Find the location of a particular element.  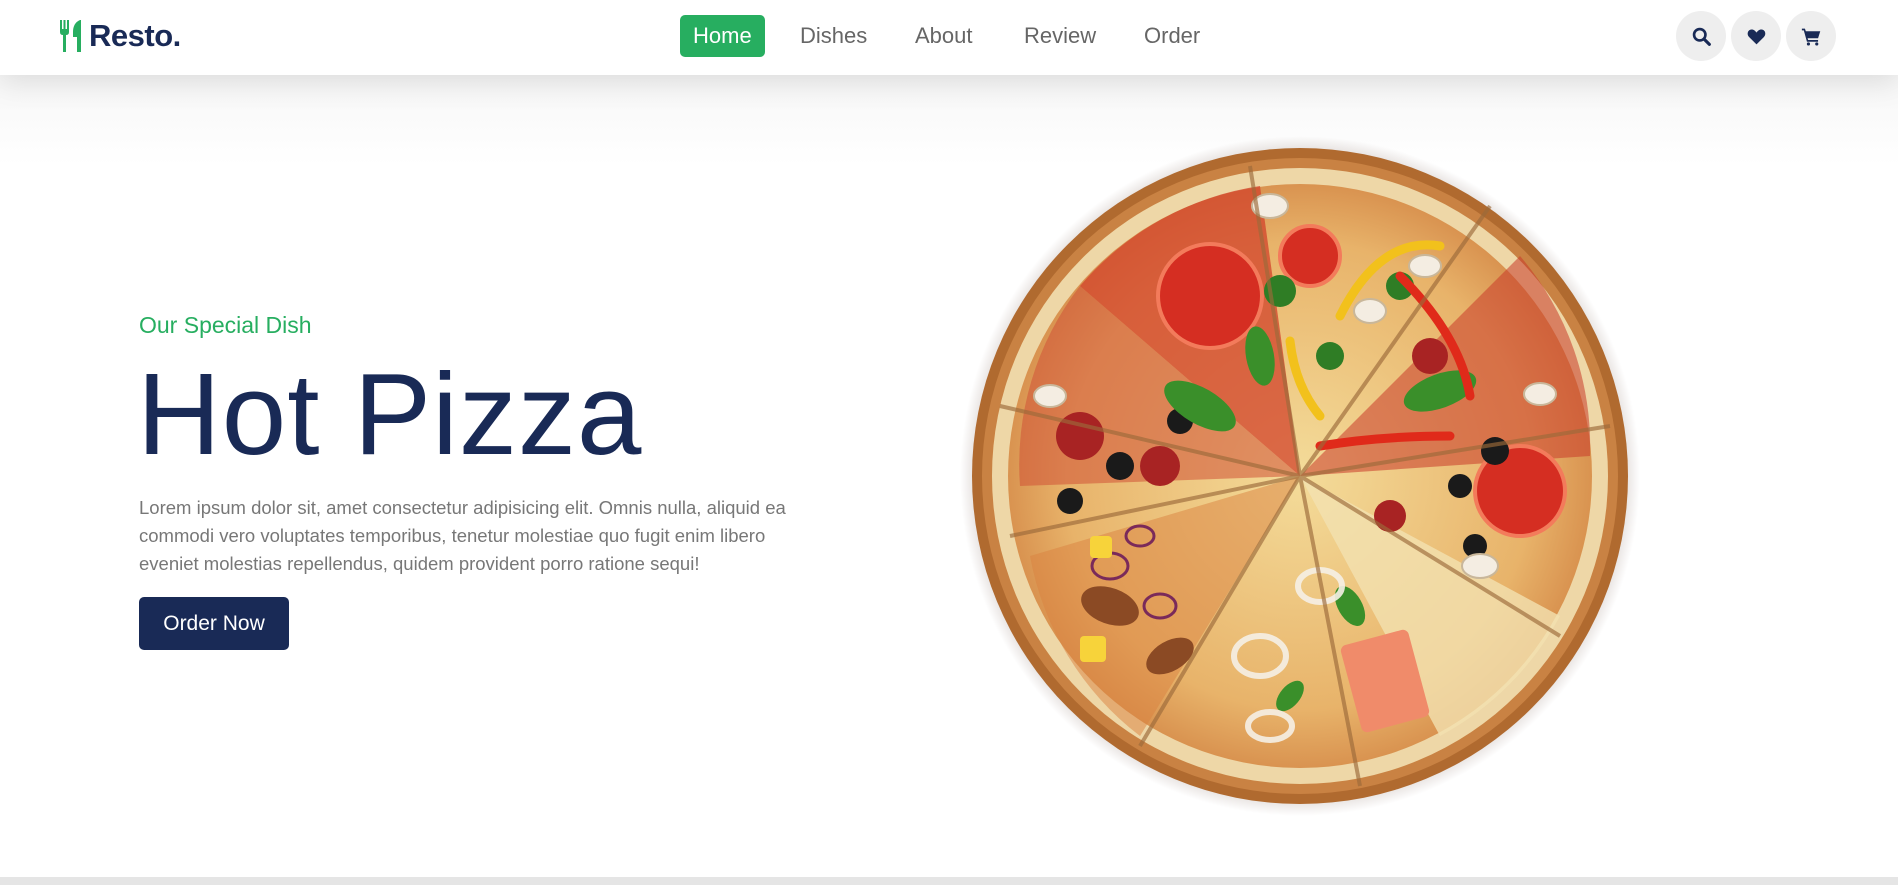

search-icon is located at coordinates (1701, 36).